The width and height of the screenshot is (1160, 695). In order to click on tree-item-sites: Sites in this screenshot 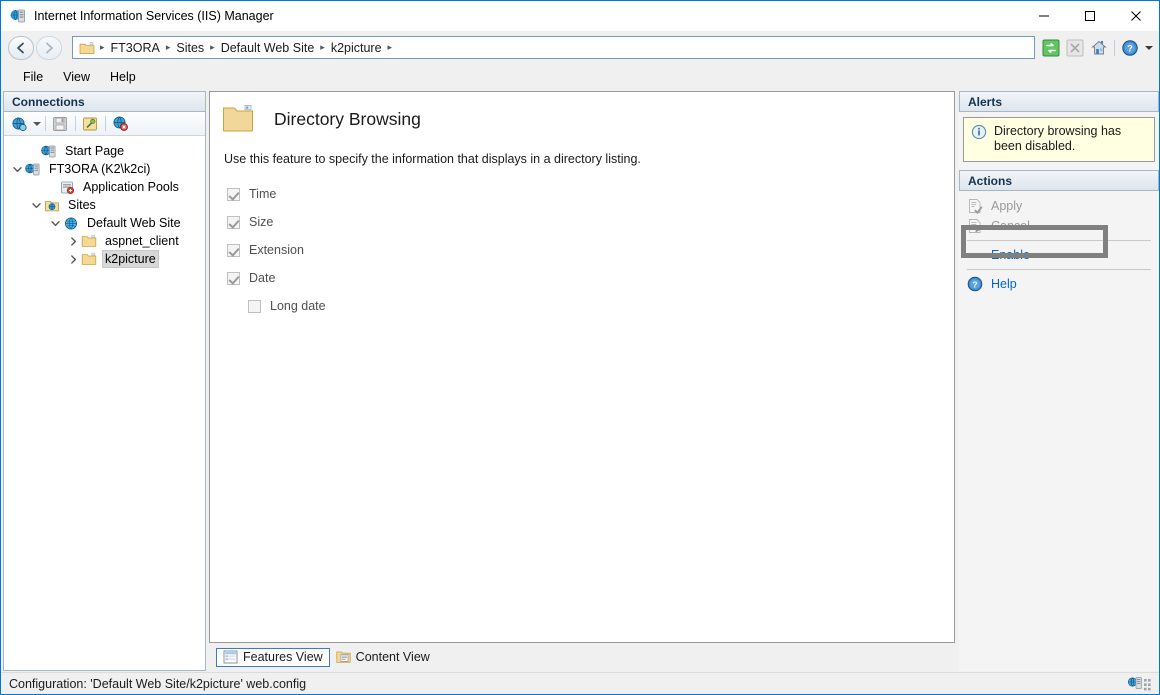, I will do `click(104, 205)`.